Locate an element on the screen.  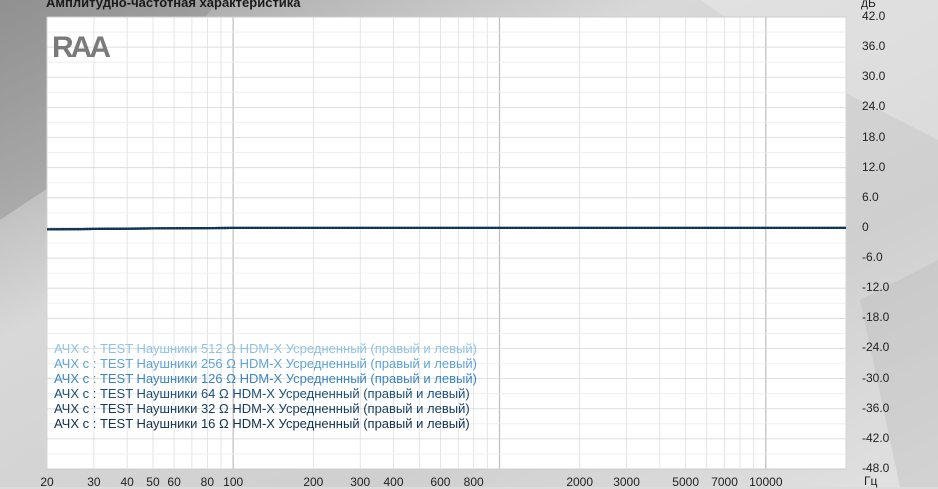
y-tick-label: -18.0 is located at coordinates (876, 317).